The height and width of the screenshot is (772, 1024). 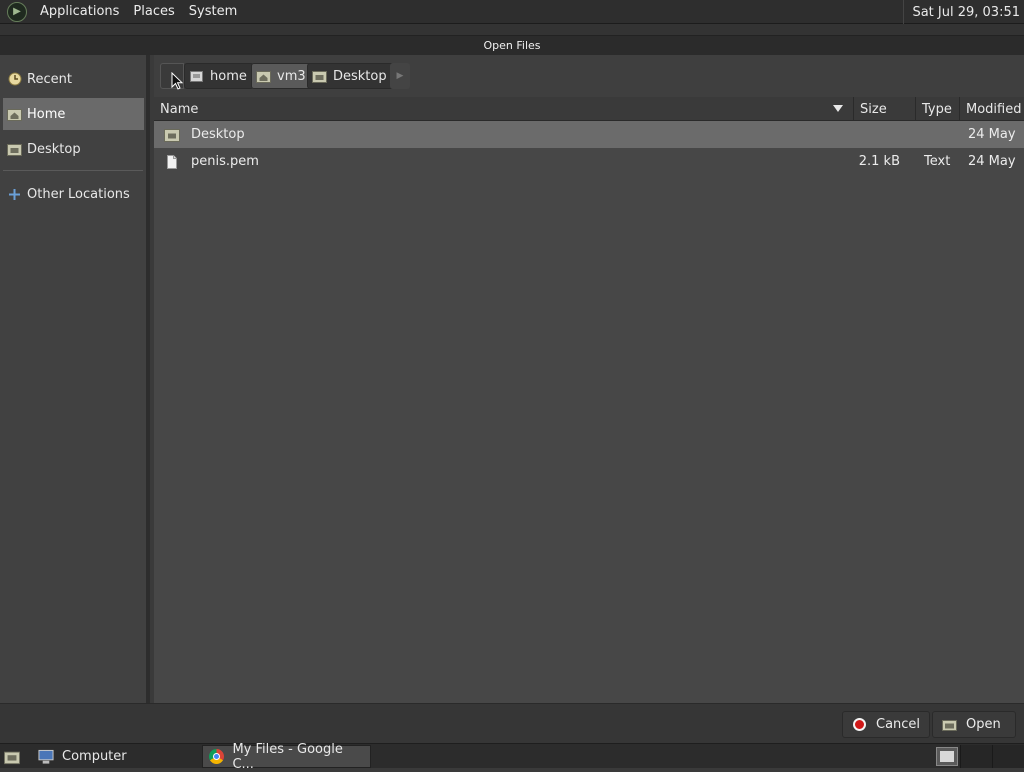 I want to click on file-row: penis.pem 2.1 kB Text 24 May, so click(x=589, y=161).